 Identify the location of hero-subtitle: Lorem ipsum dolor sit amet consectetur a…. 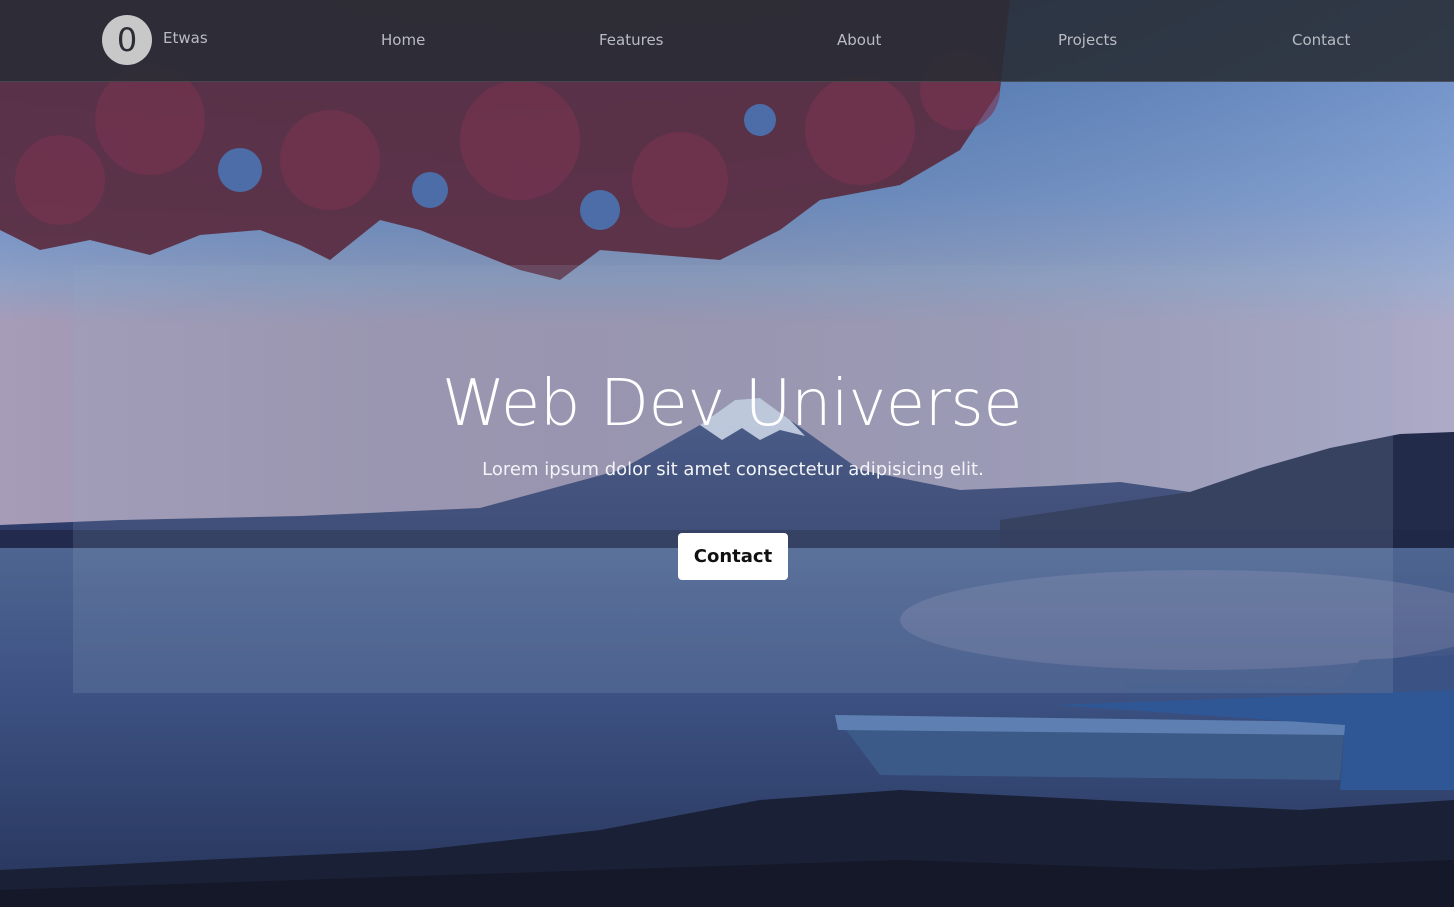
(733, 469).